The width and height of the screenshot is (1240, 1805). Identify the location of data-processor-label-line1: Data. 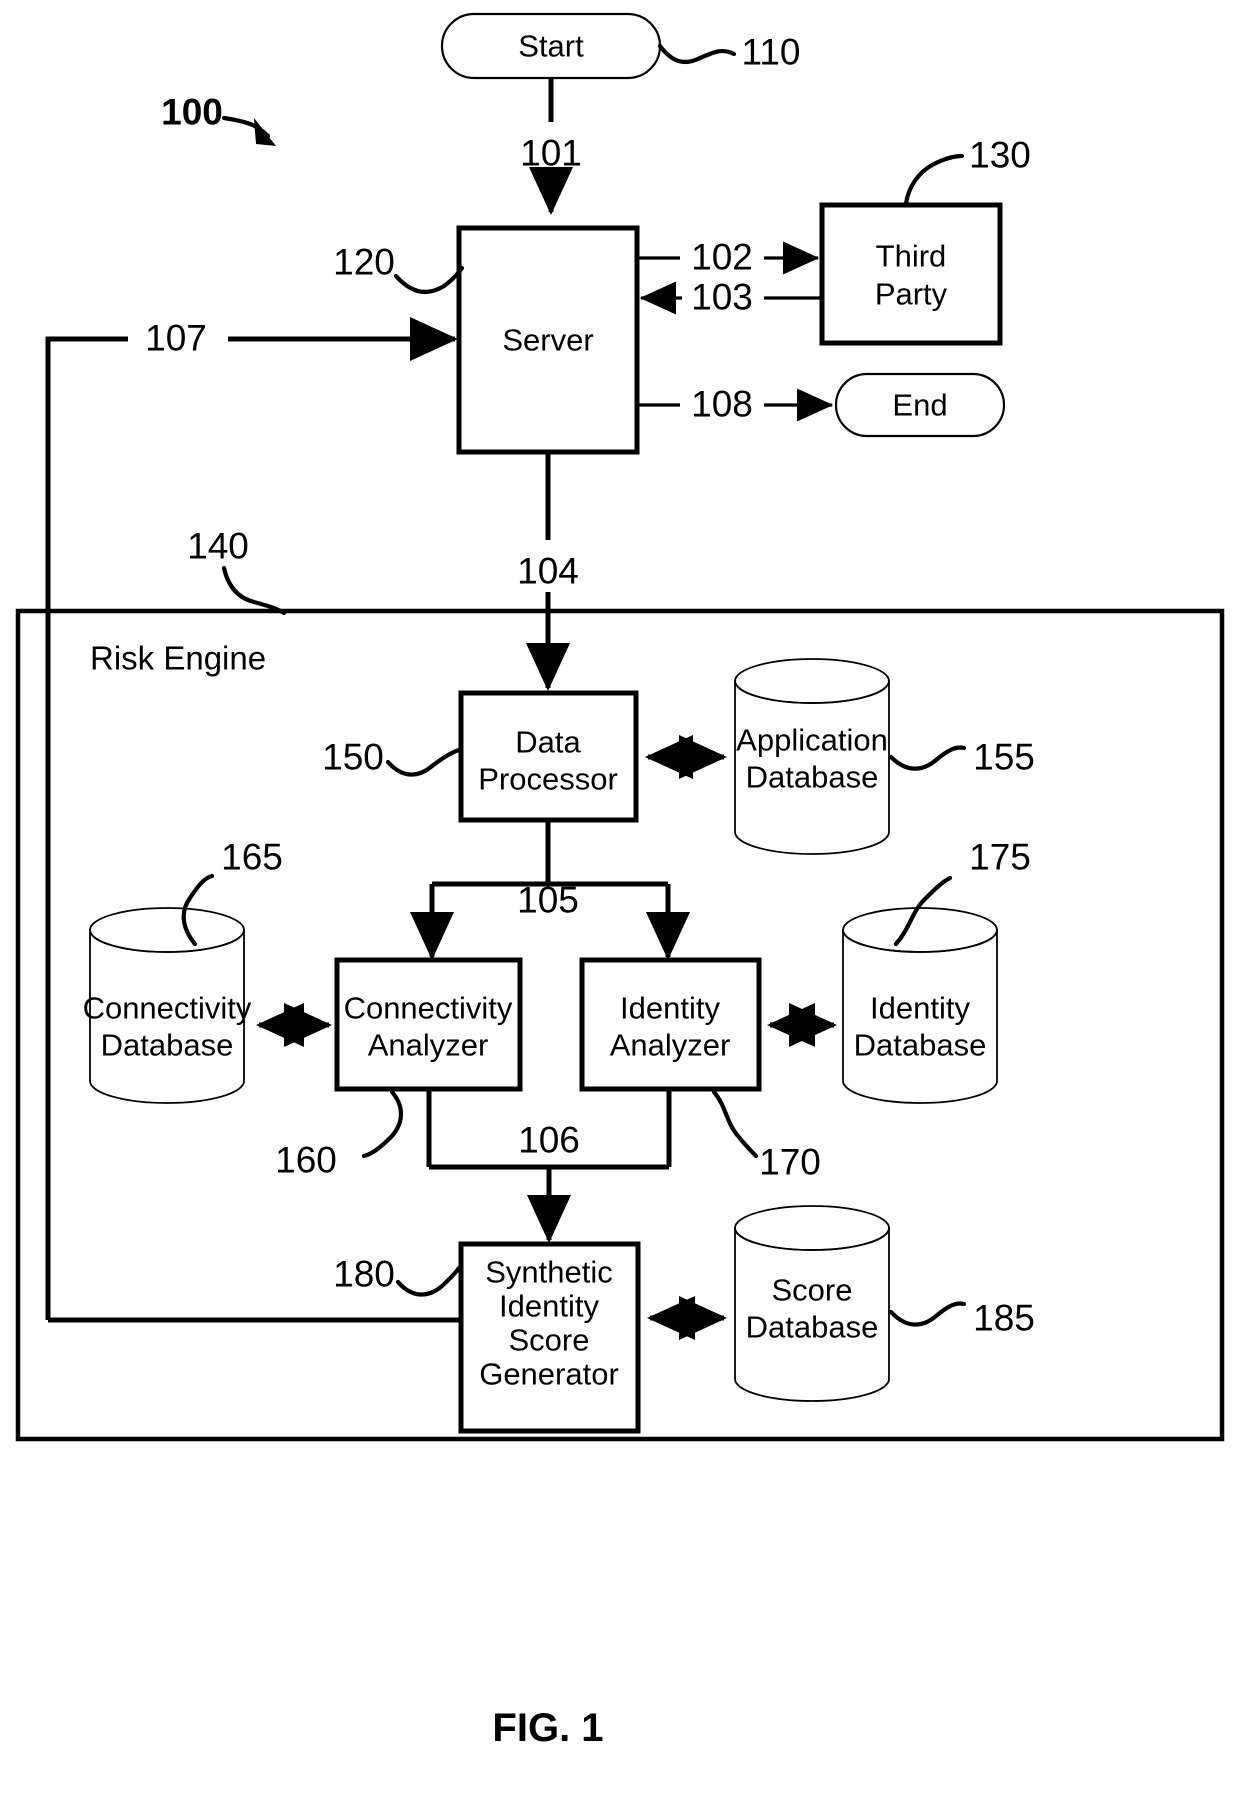
(548, 742).